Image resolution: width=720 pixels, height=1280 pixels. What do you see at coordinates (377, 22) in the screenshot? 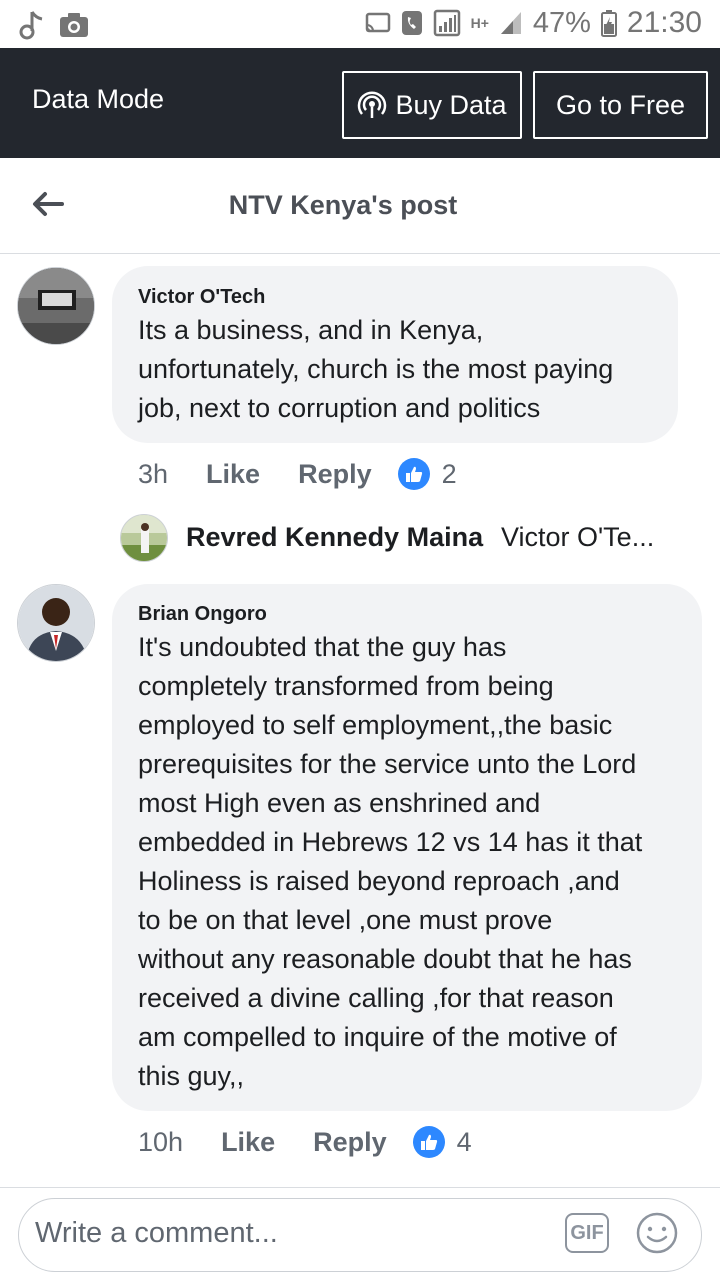
I see `cast-icon` at bounding box center [377, 22].